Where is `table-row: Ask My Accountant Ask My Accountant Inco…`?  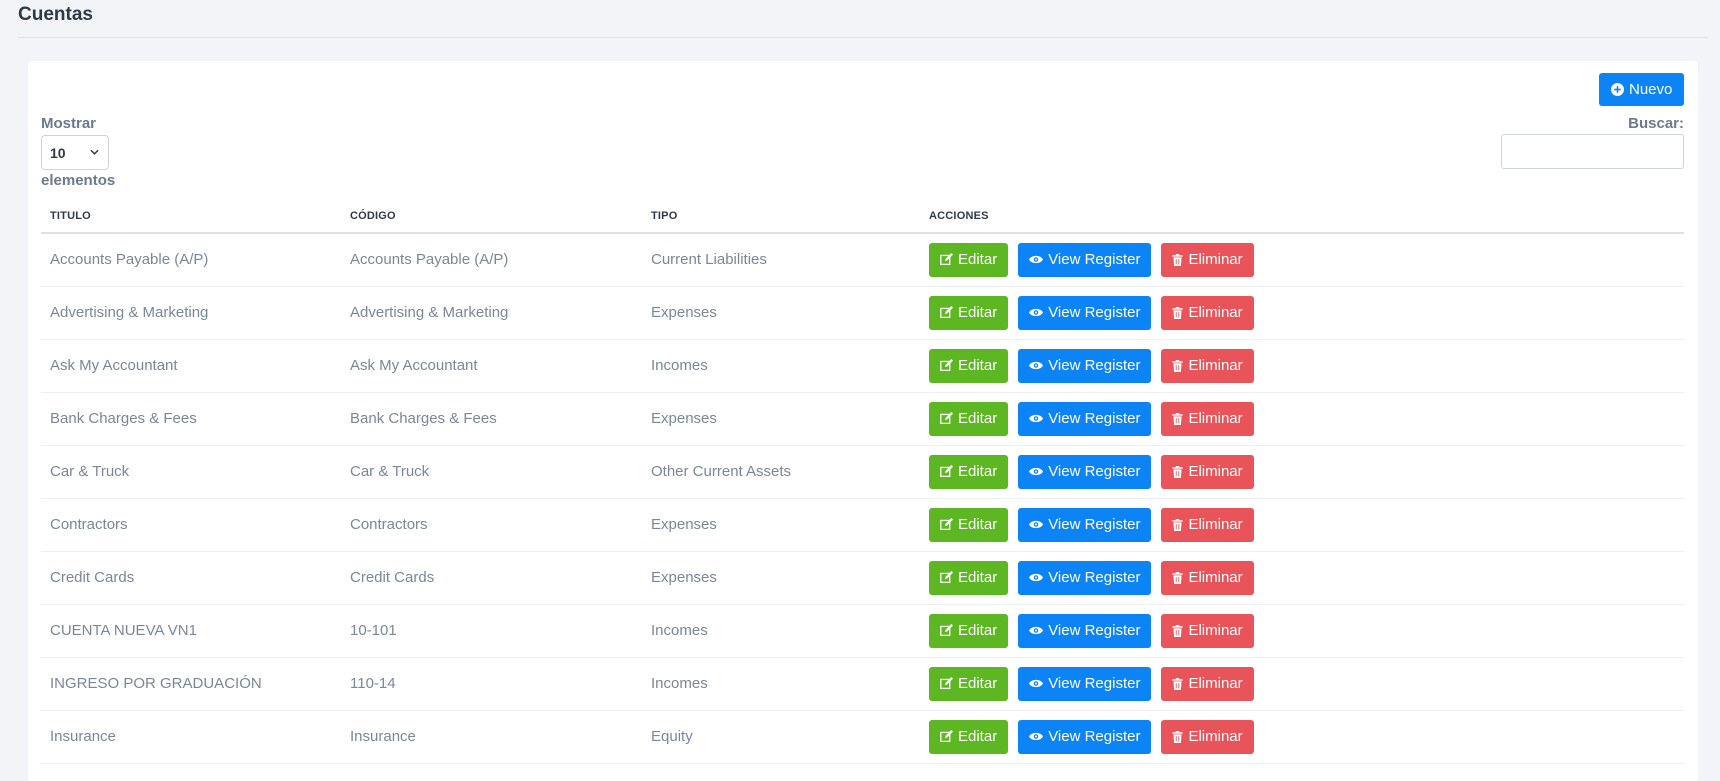 table-row: Ask My Accountant Ask My Accountant Inco… is located at coordinates (862, 366).